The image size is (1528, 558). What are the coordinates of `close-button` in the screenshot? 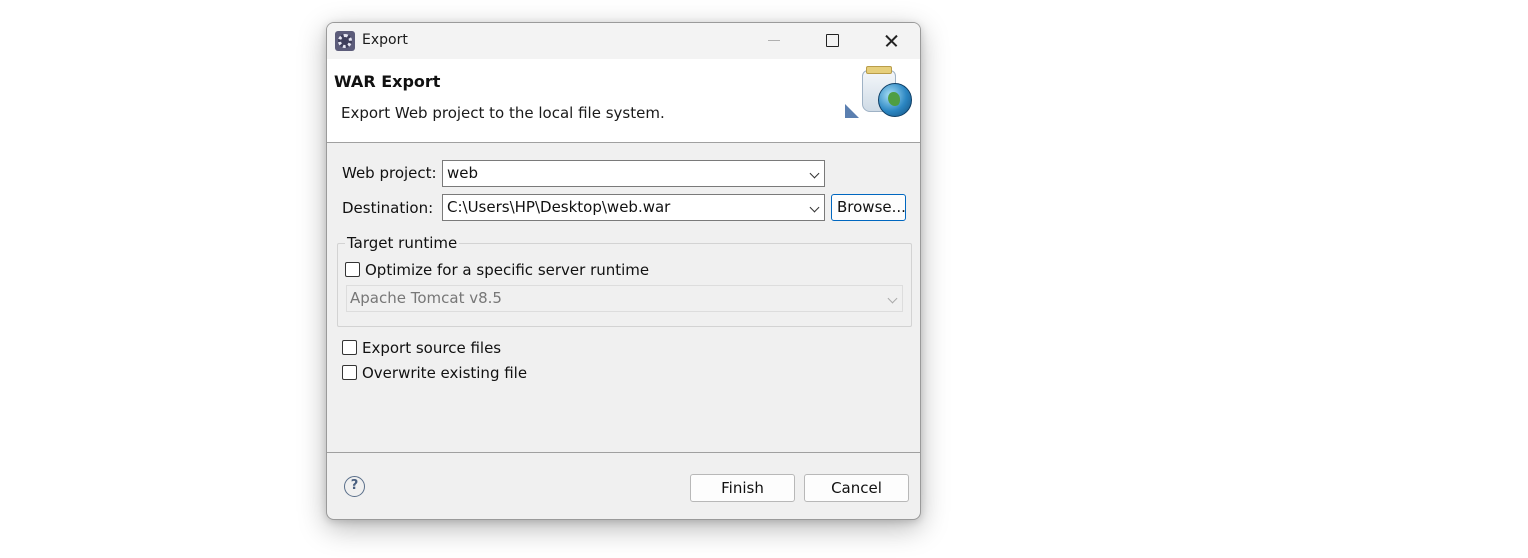 It's located at (891, 41).